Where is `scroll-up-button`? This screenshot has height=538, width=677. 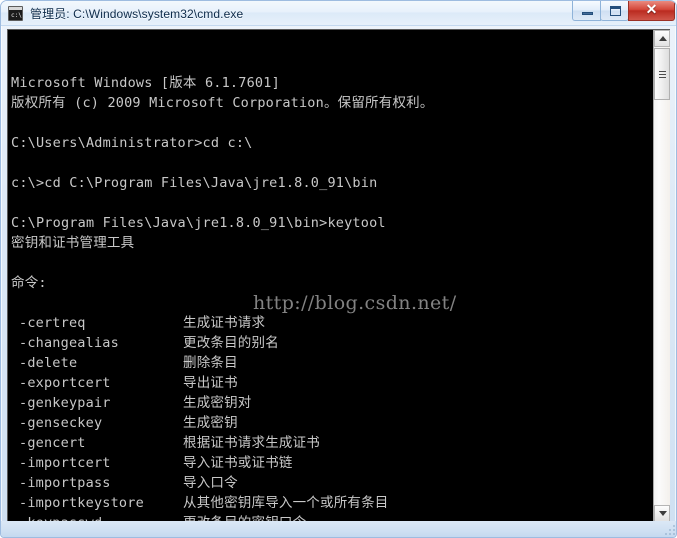
scroll-up-button is located at coordinates (662, 38).